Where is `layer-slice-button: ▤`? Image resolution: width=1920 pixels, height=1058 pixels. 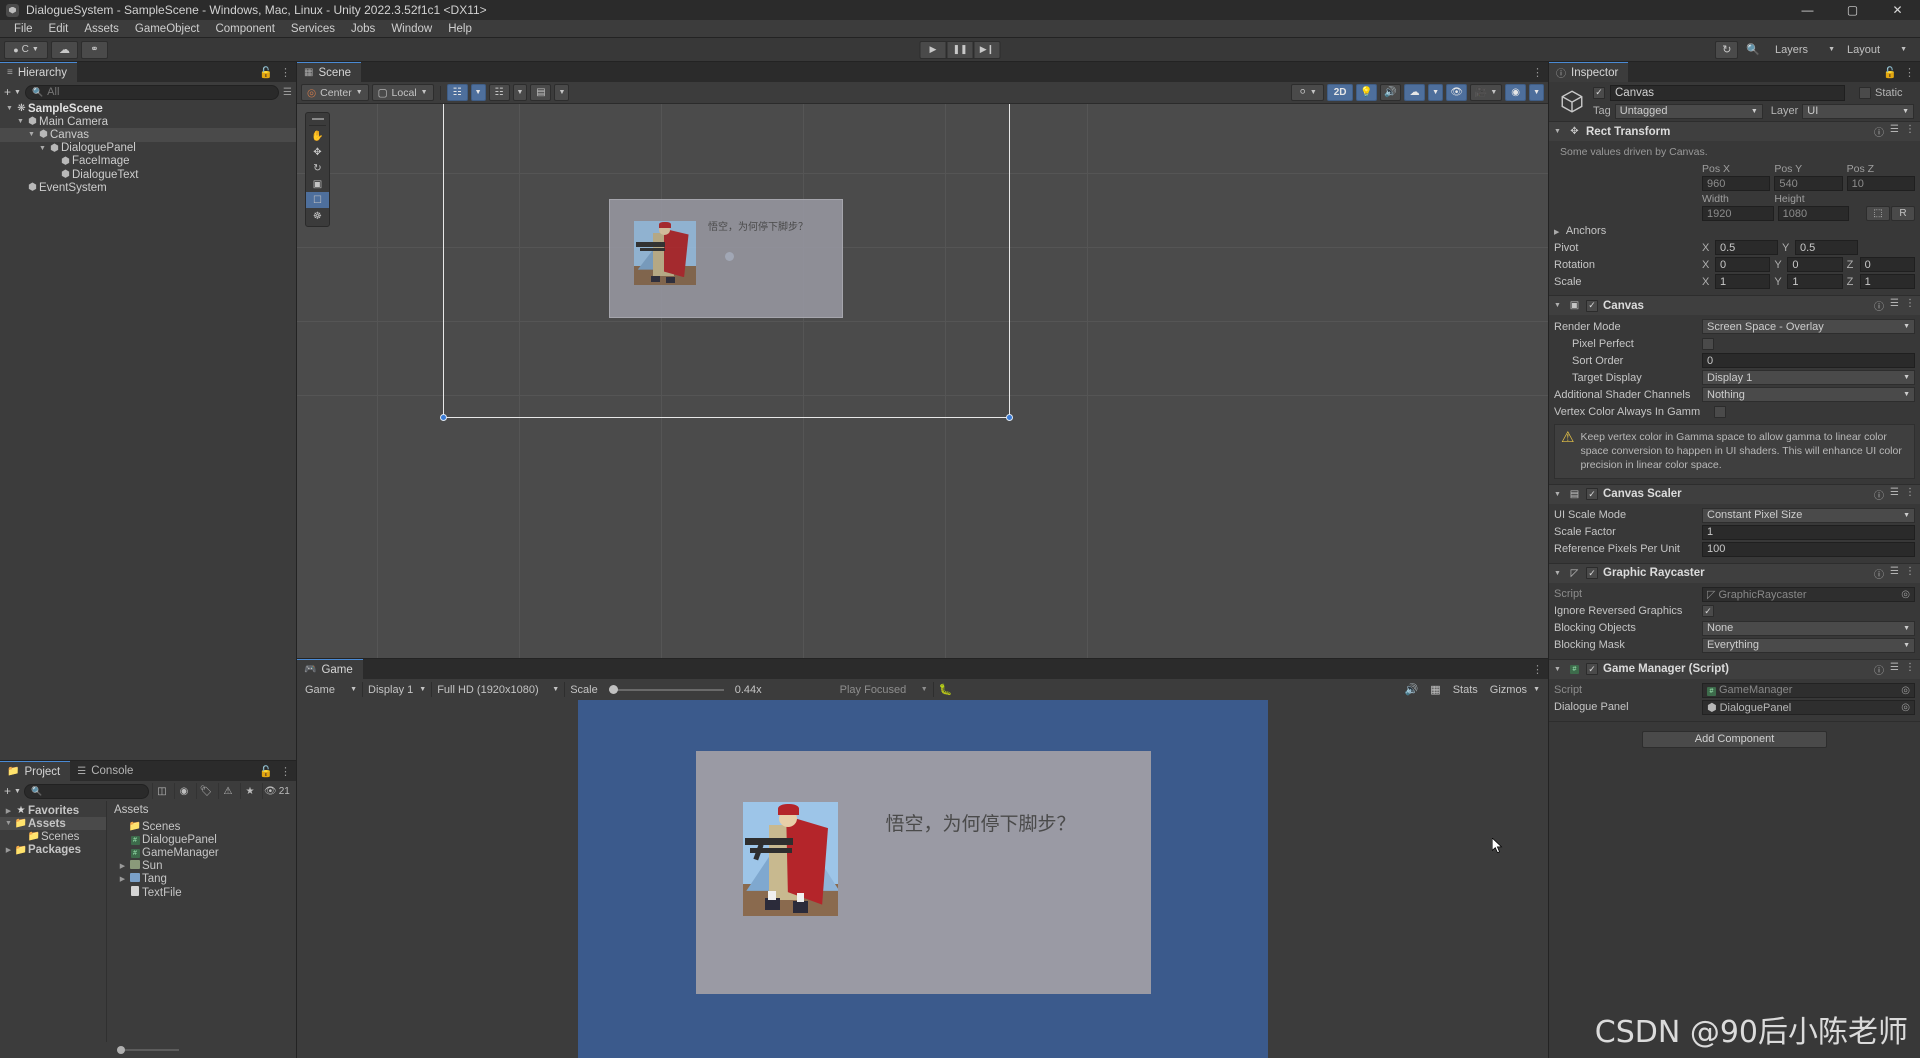 layer-slice-button: ▤ is located at coordinates (541, 92).